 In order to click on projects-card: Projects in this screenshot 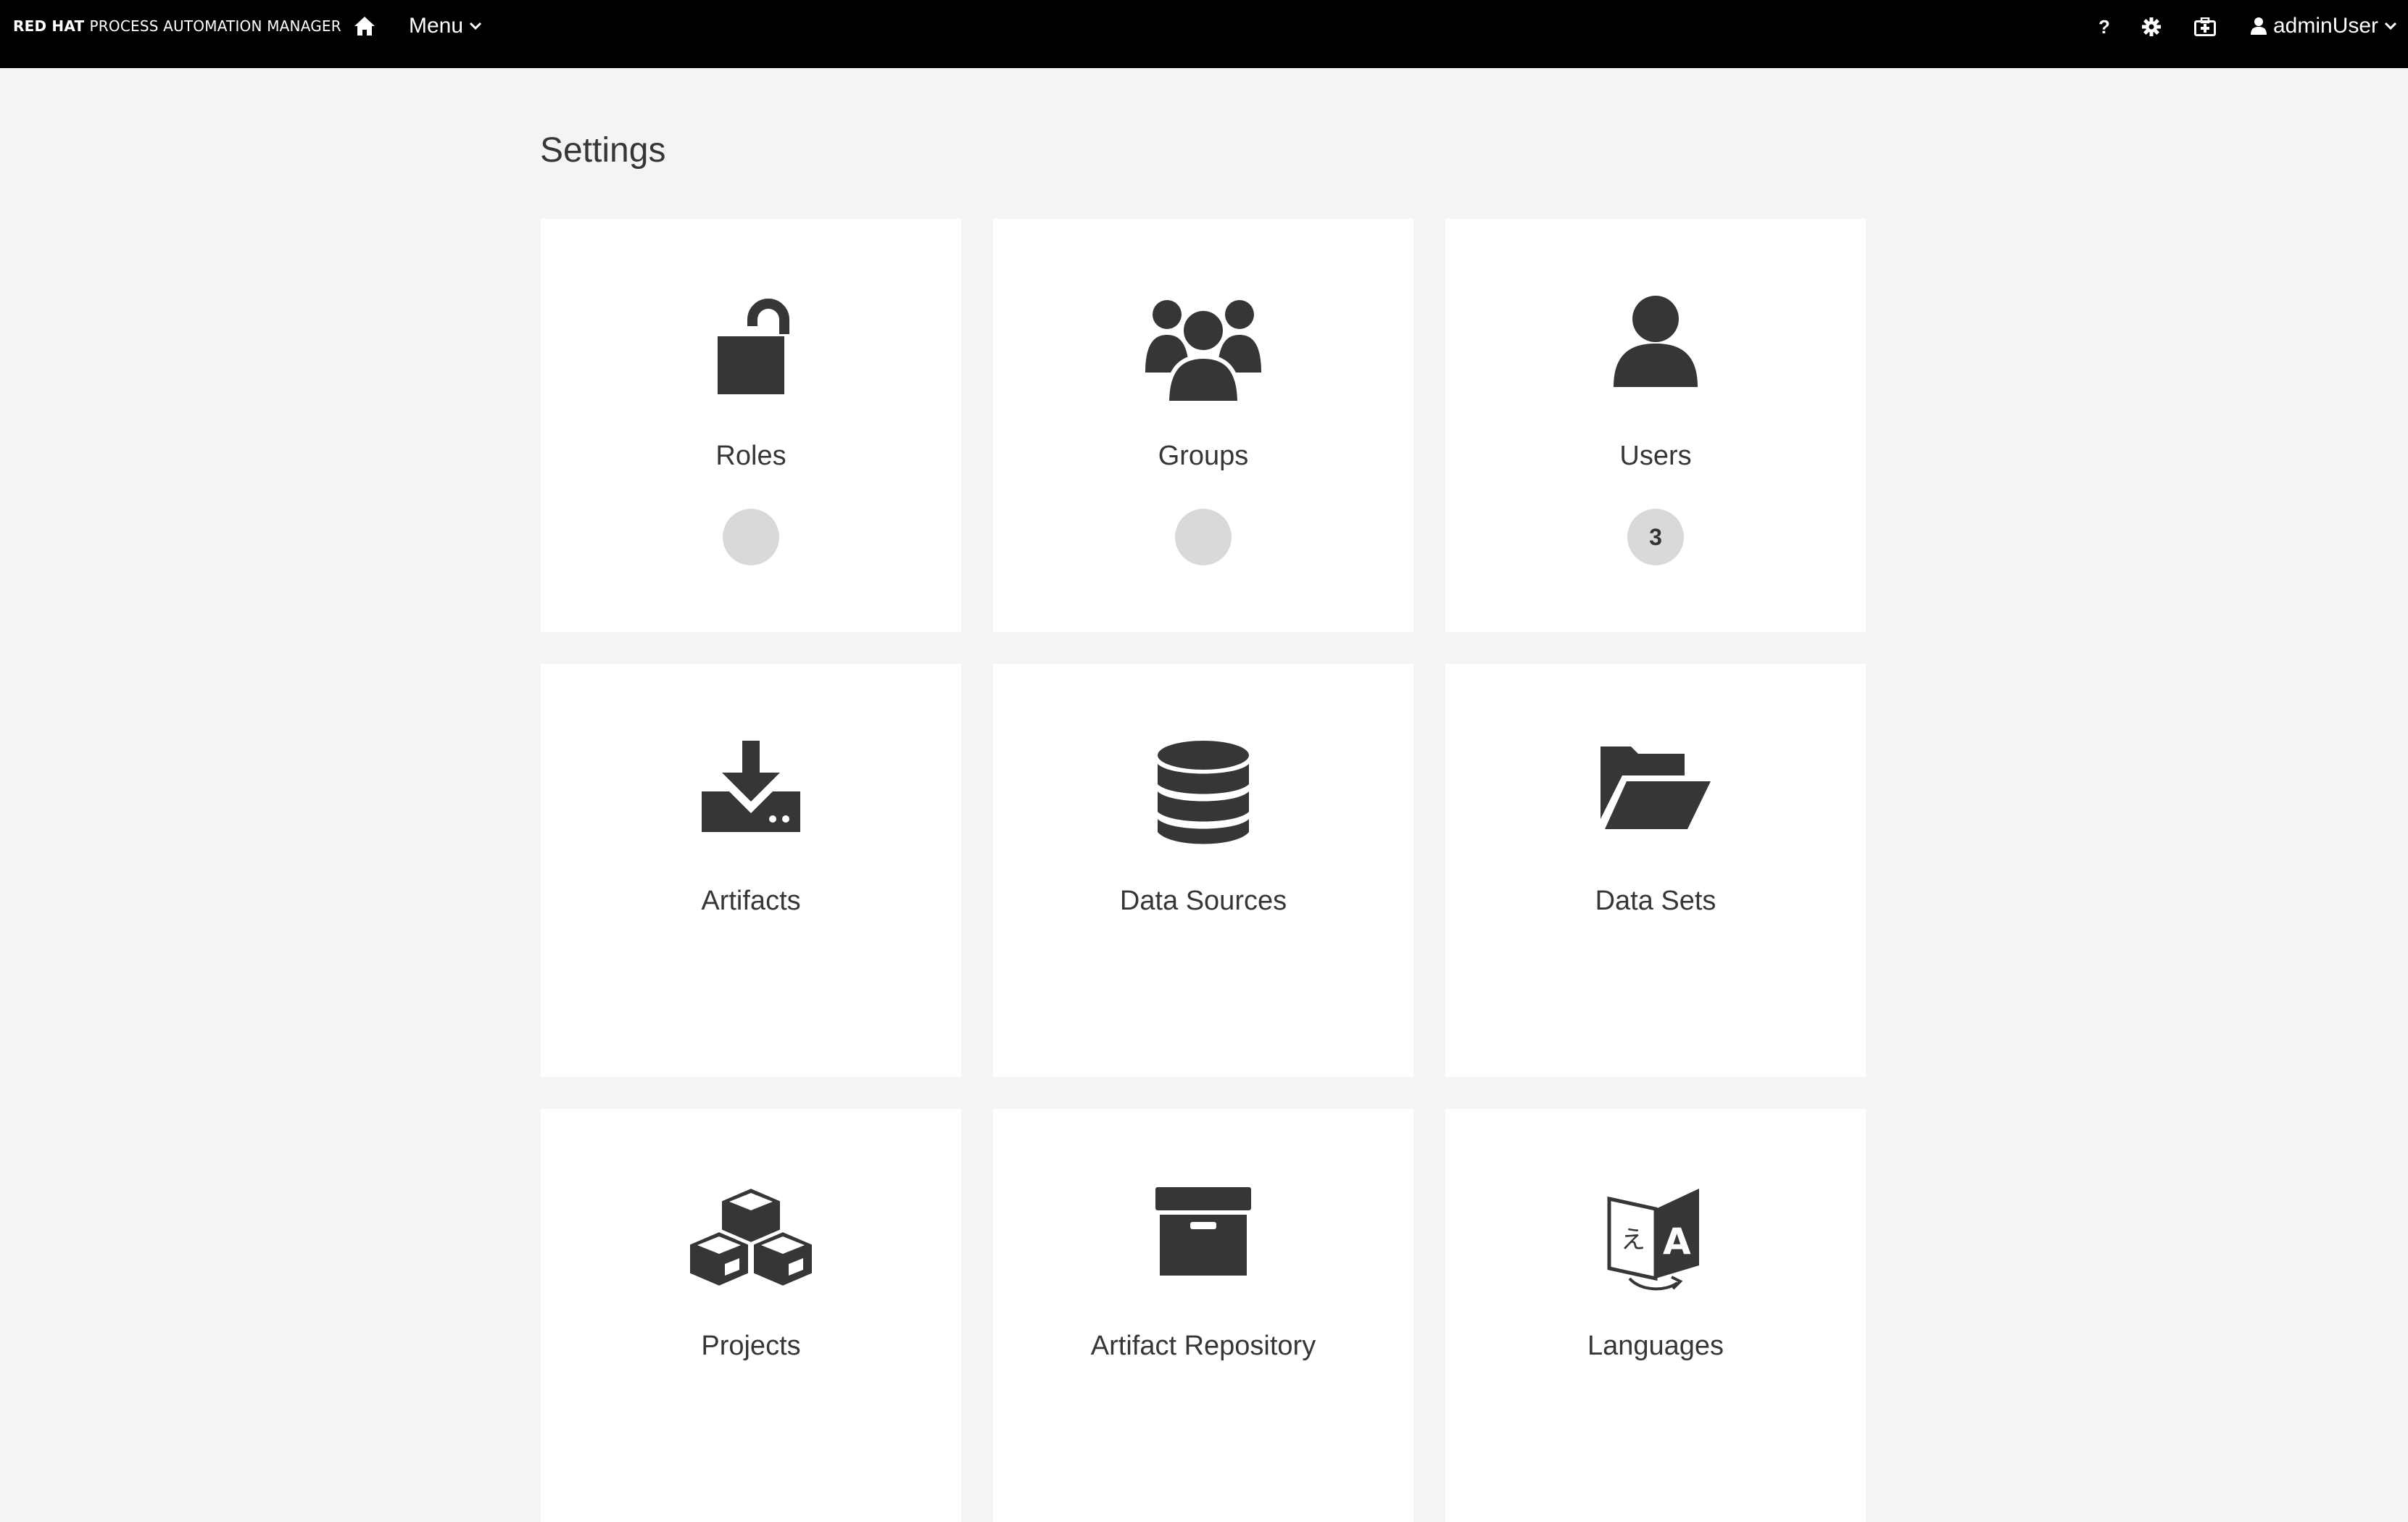, I will do `click(751, 1315)`.